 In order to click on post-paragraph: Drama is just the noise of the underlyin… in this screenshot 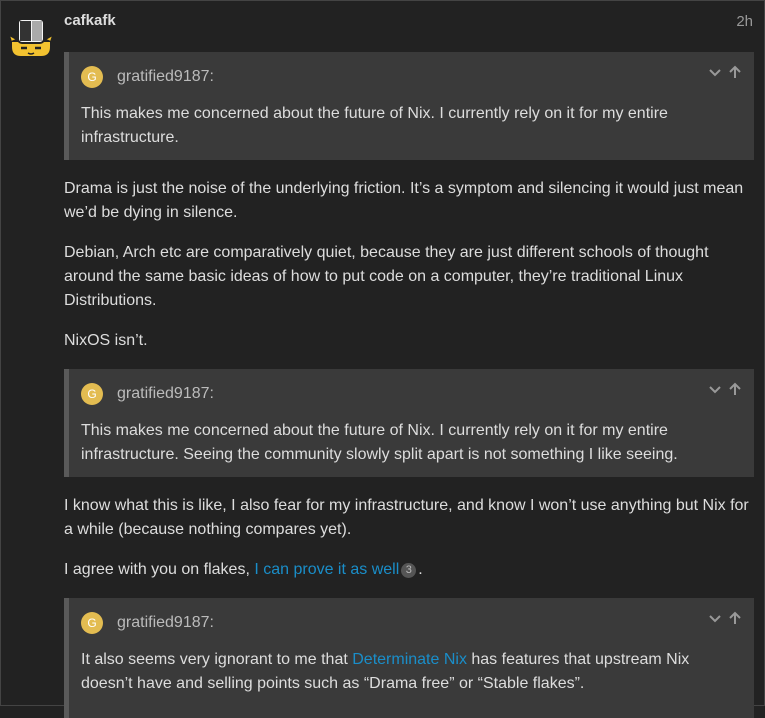, I will do `click(404, 200)`.